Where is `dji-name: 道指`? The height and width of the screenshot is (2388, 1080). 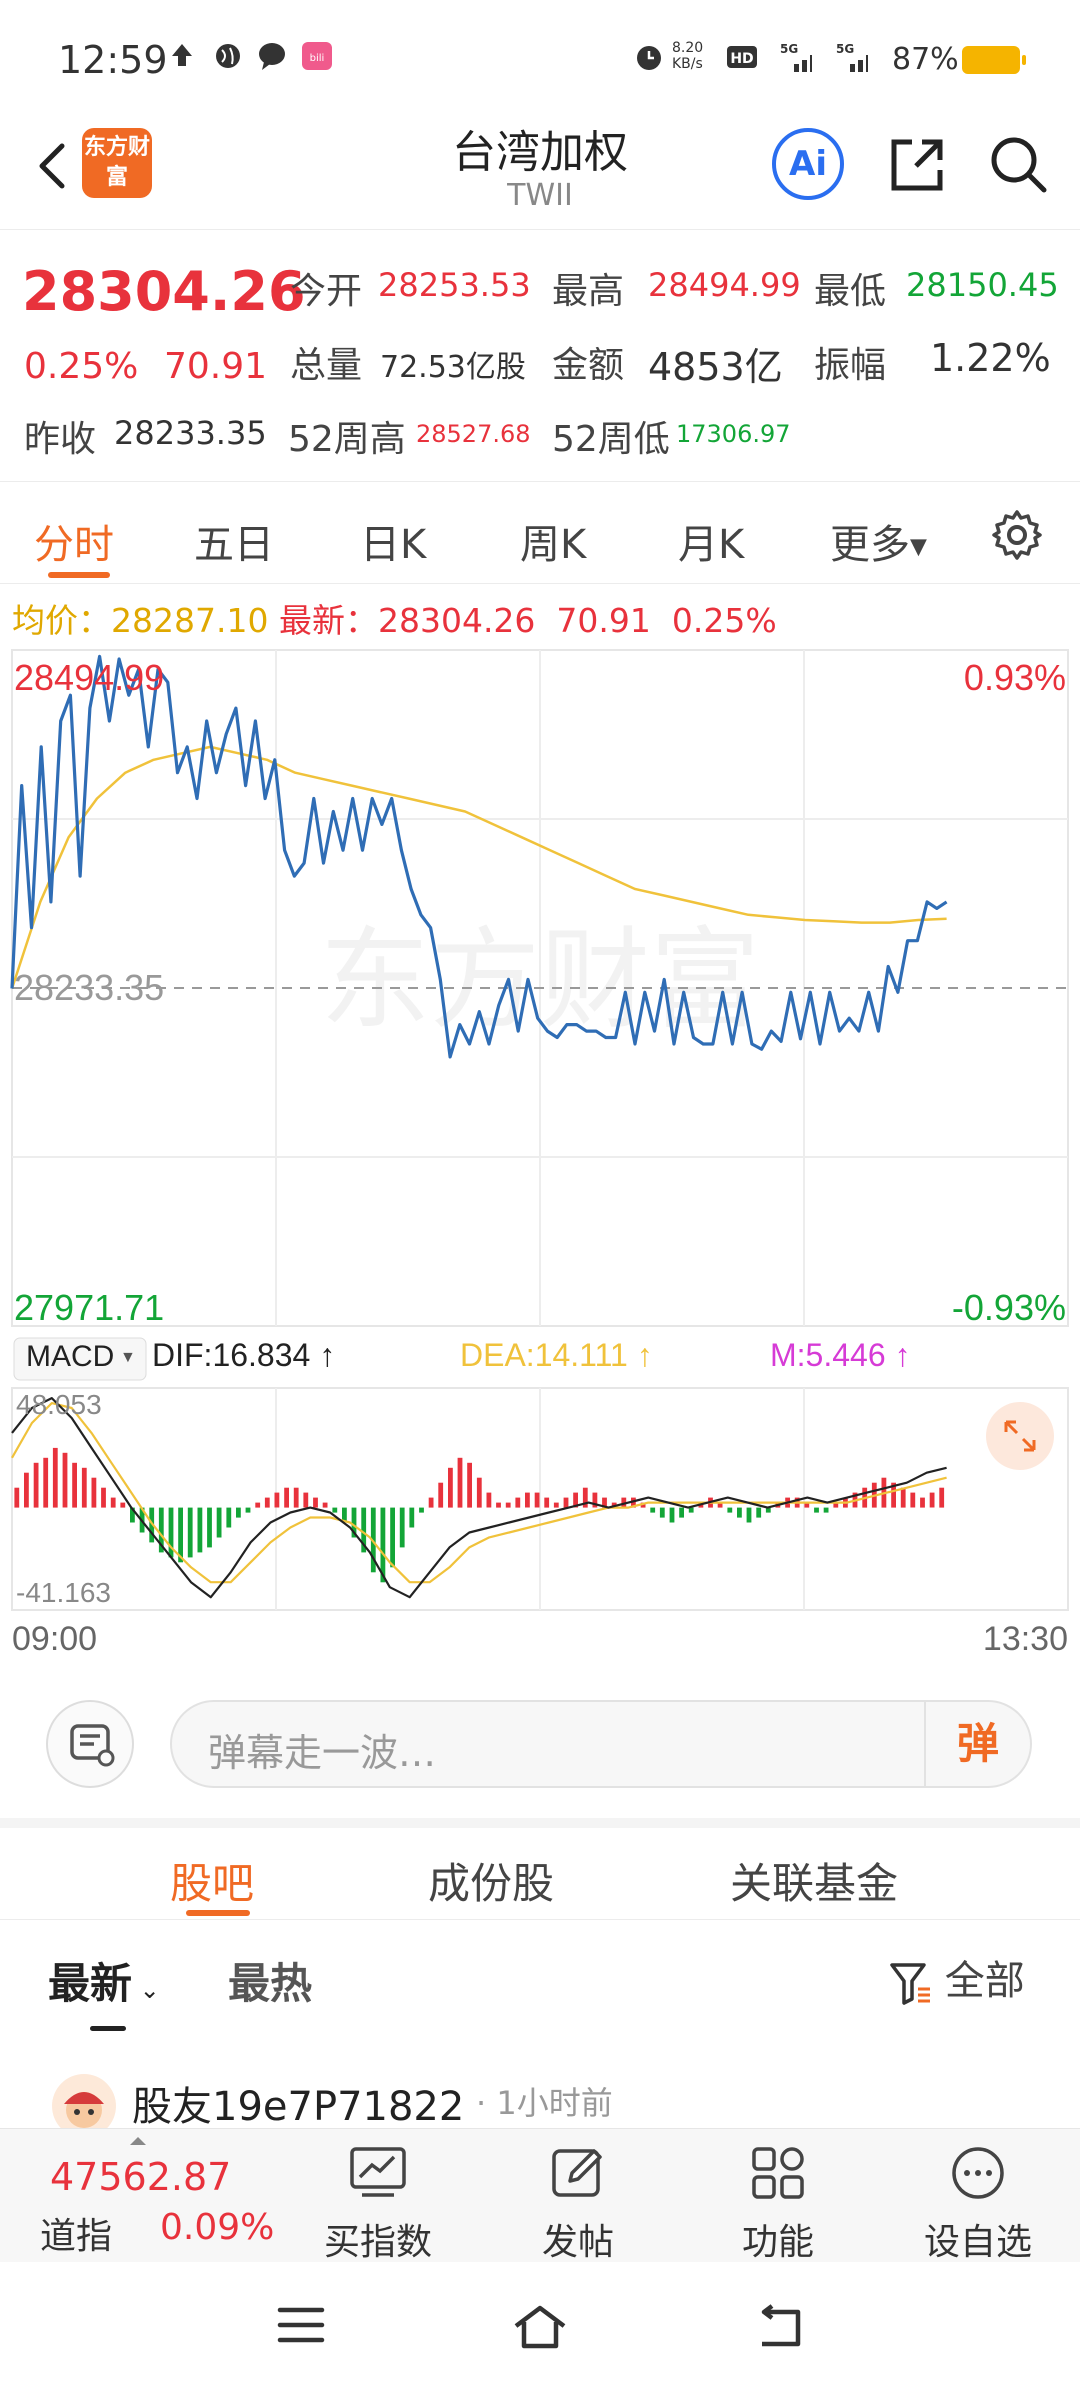 dji-name: 道指 is located at coordinates (76, 2233).